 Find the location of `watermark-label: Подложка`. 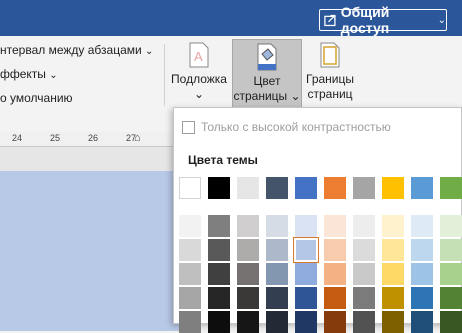

watermark-label: Подложка is located at coordinates (199, 79).